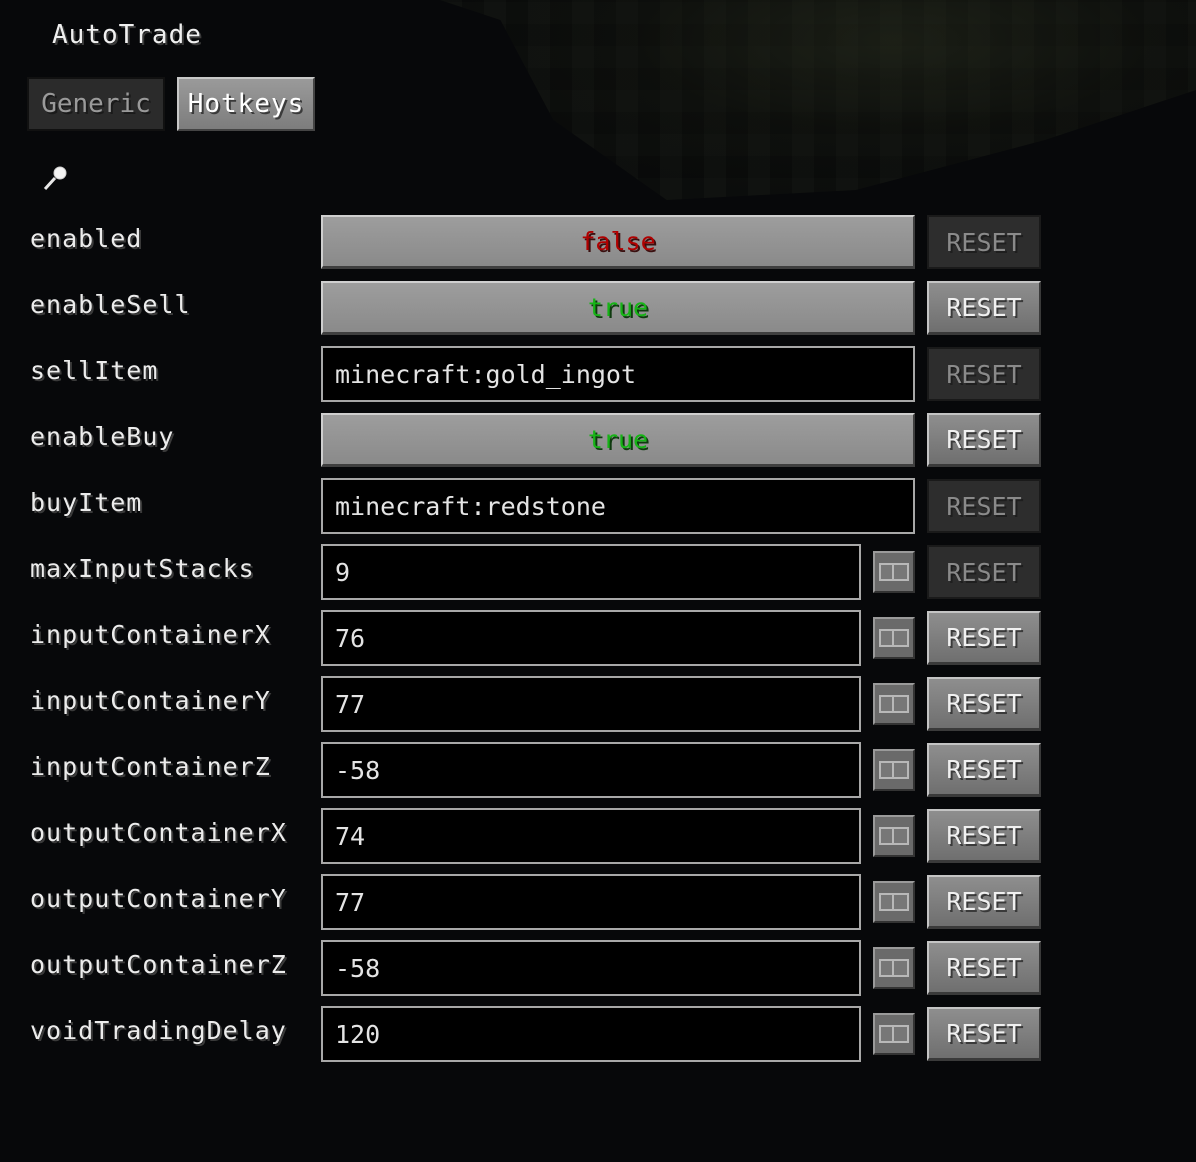  I want to click on setting-label-outputContainerY: outputContainerY, so click(158, 898).